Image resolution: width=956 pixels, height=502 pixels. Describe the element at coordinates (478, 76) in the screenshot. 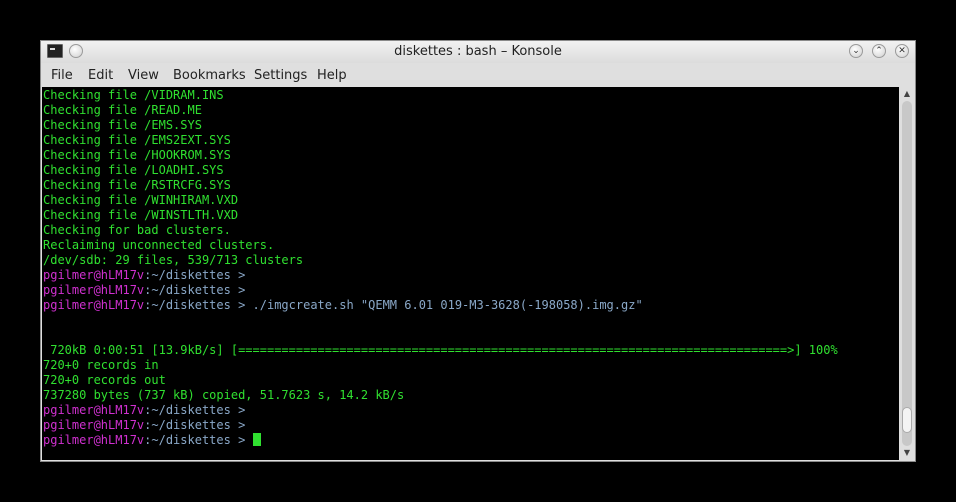

I see `menu-bar: File Edit View Bookmarks Settings Help` at that location.